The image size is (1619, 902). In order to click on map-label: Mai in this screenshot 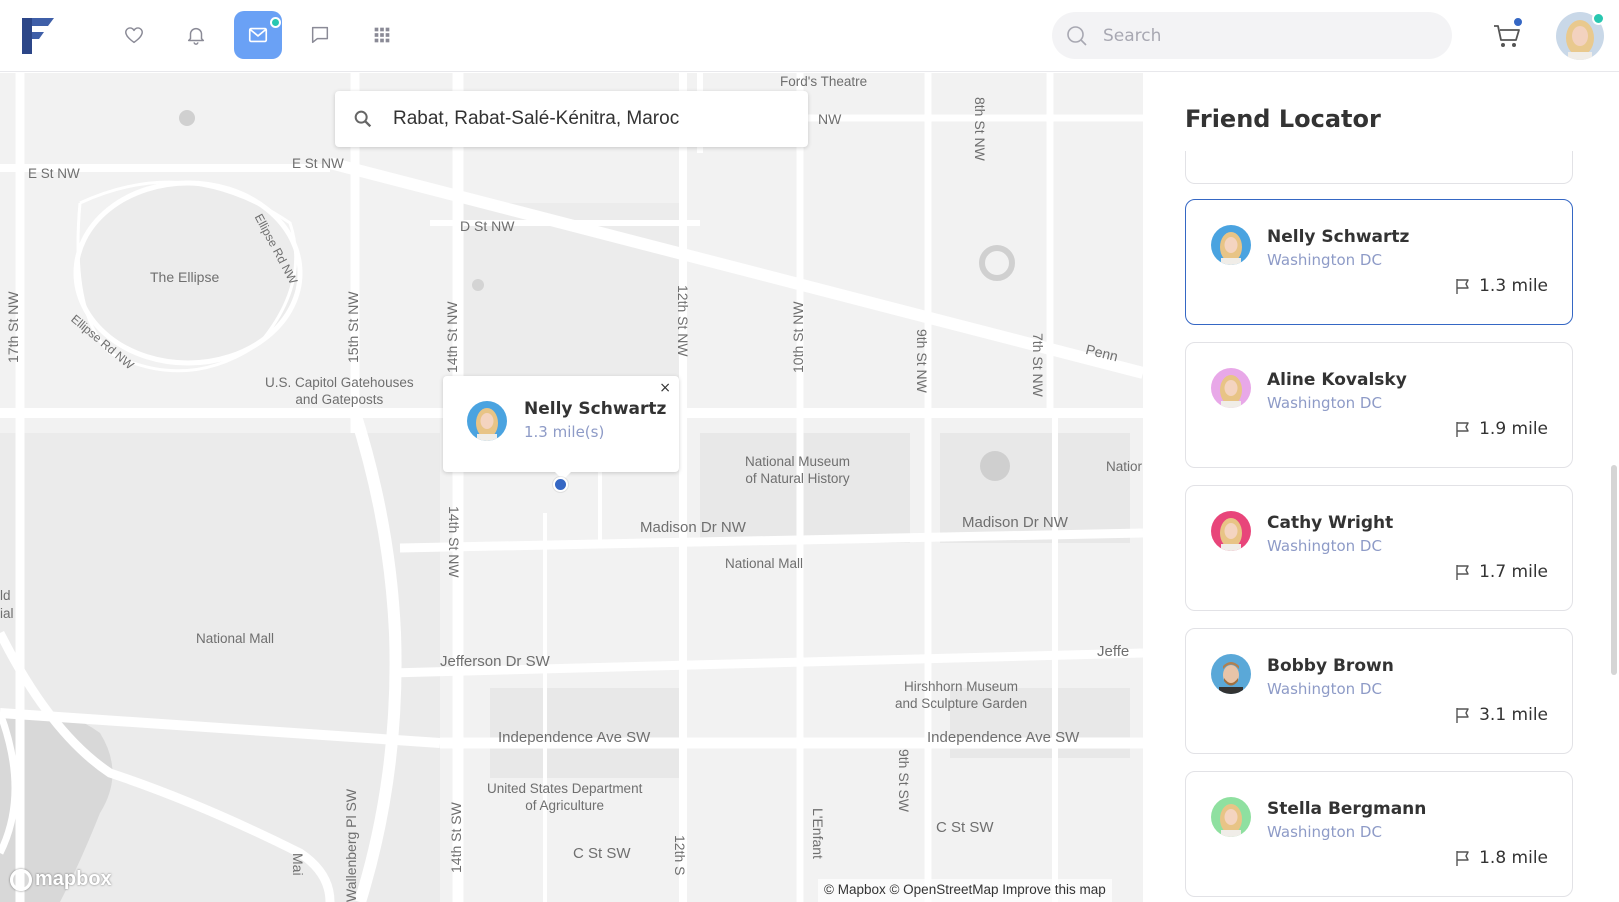, I will do `click(298, 864)`.